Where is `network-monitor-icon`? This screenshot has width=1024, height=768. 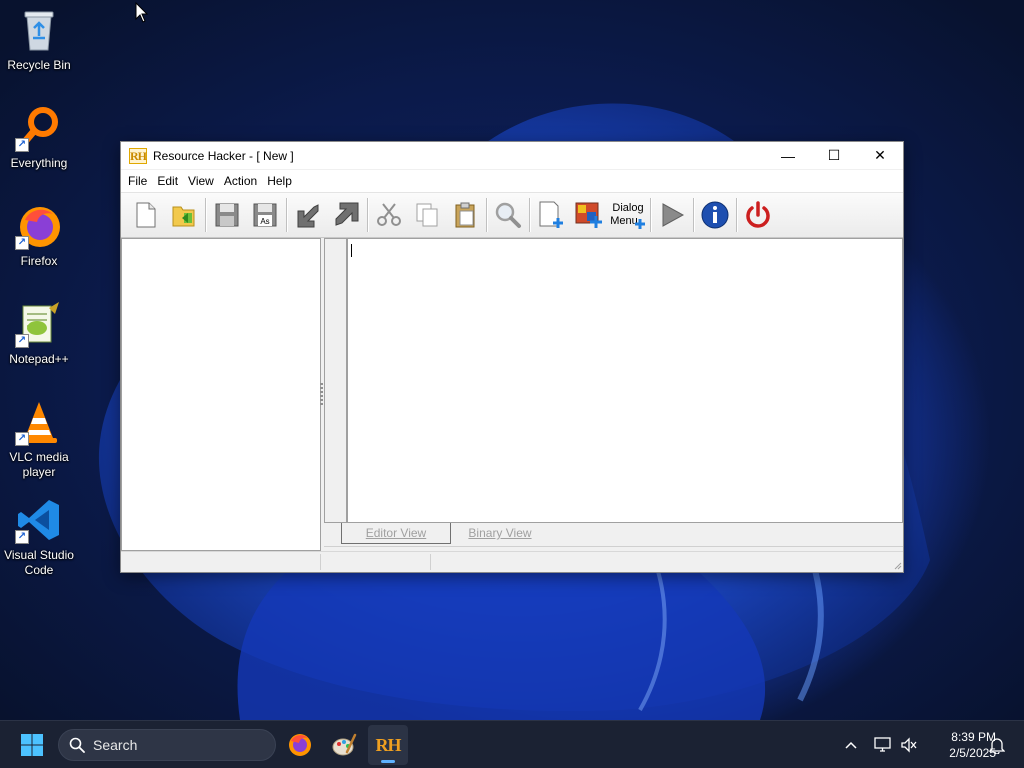
network-monitor-icon is located at coordinates (882, 744).